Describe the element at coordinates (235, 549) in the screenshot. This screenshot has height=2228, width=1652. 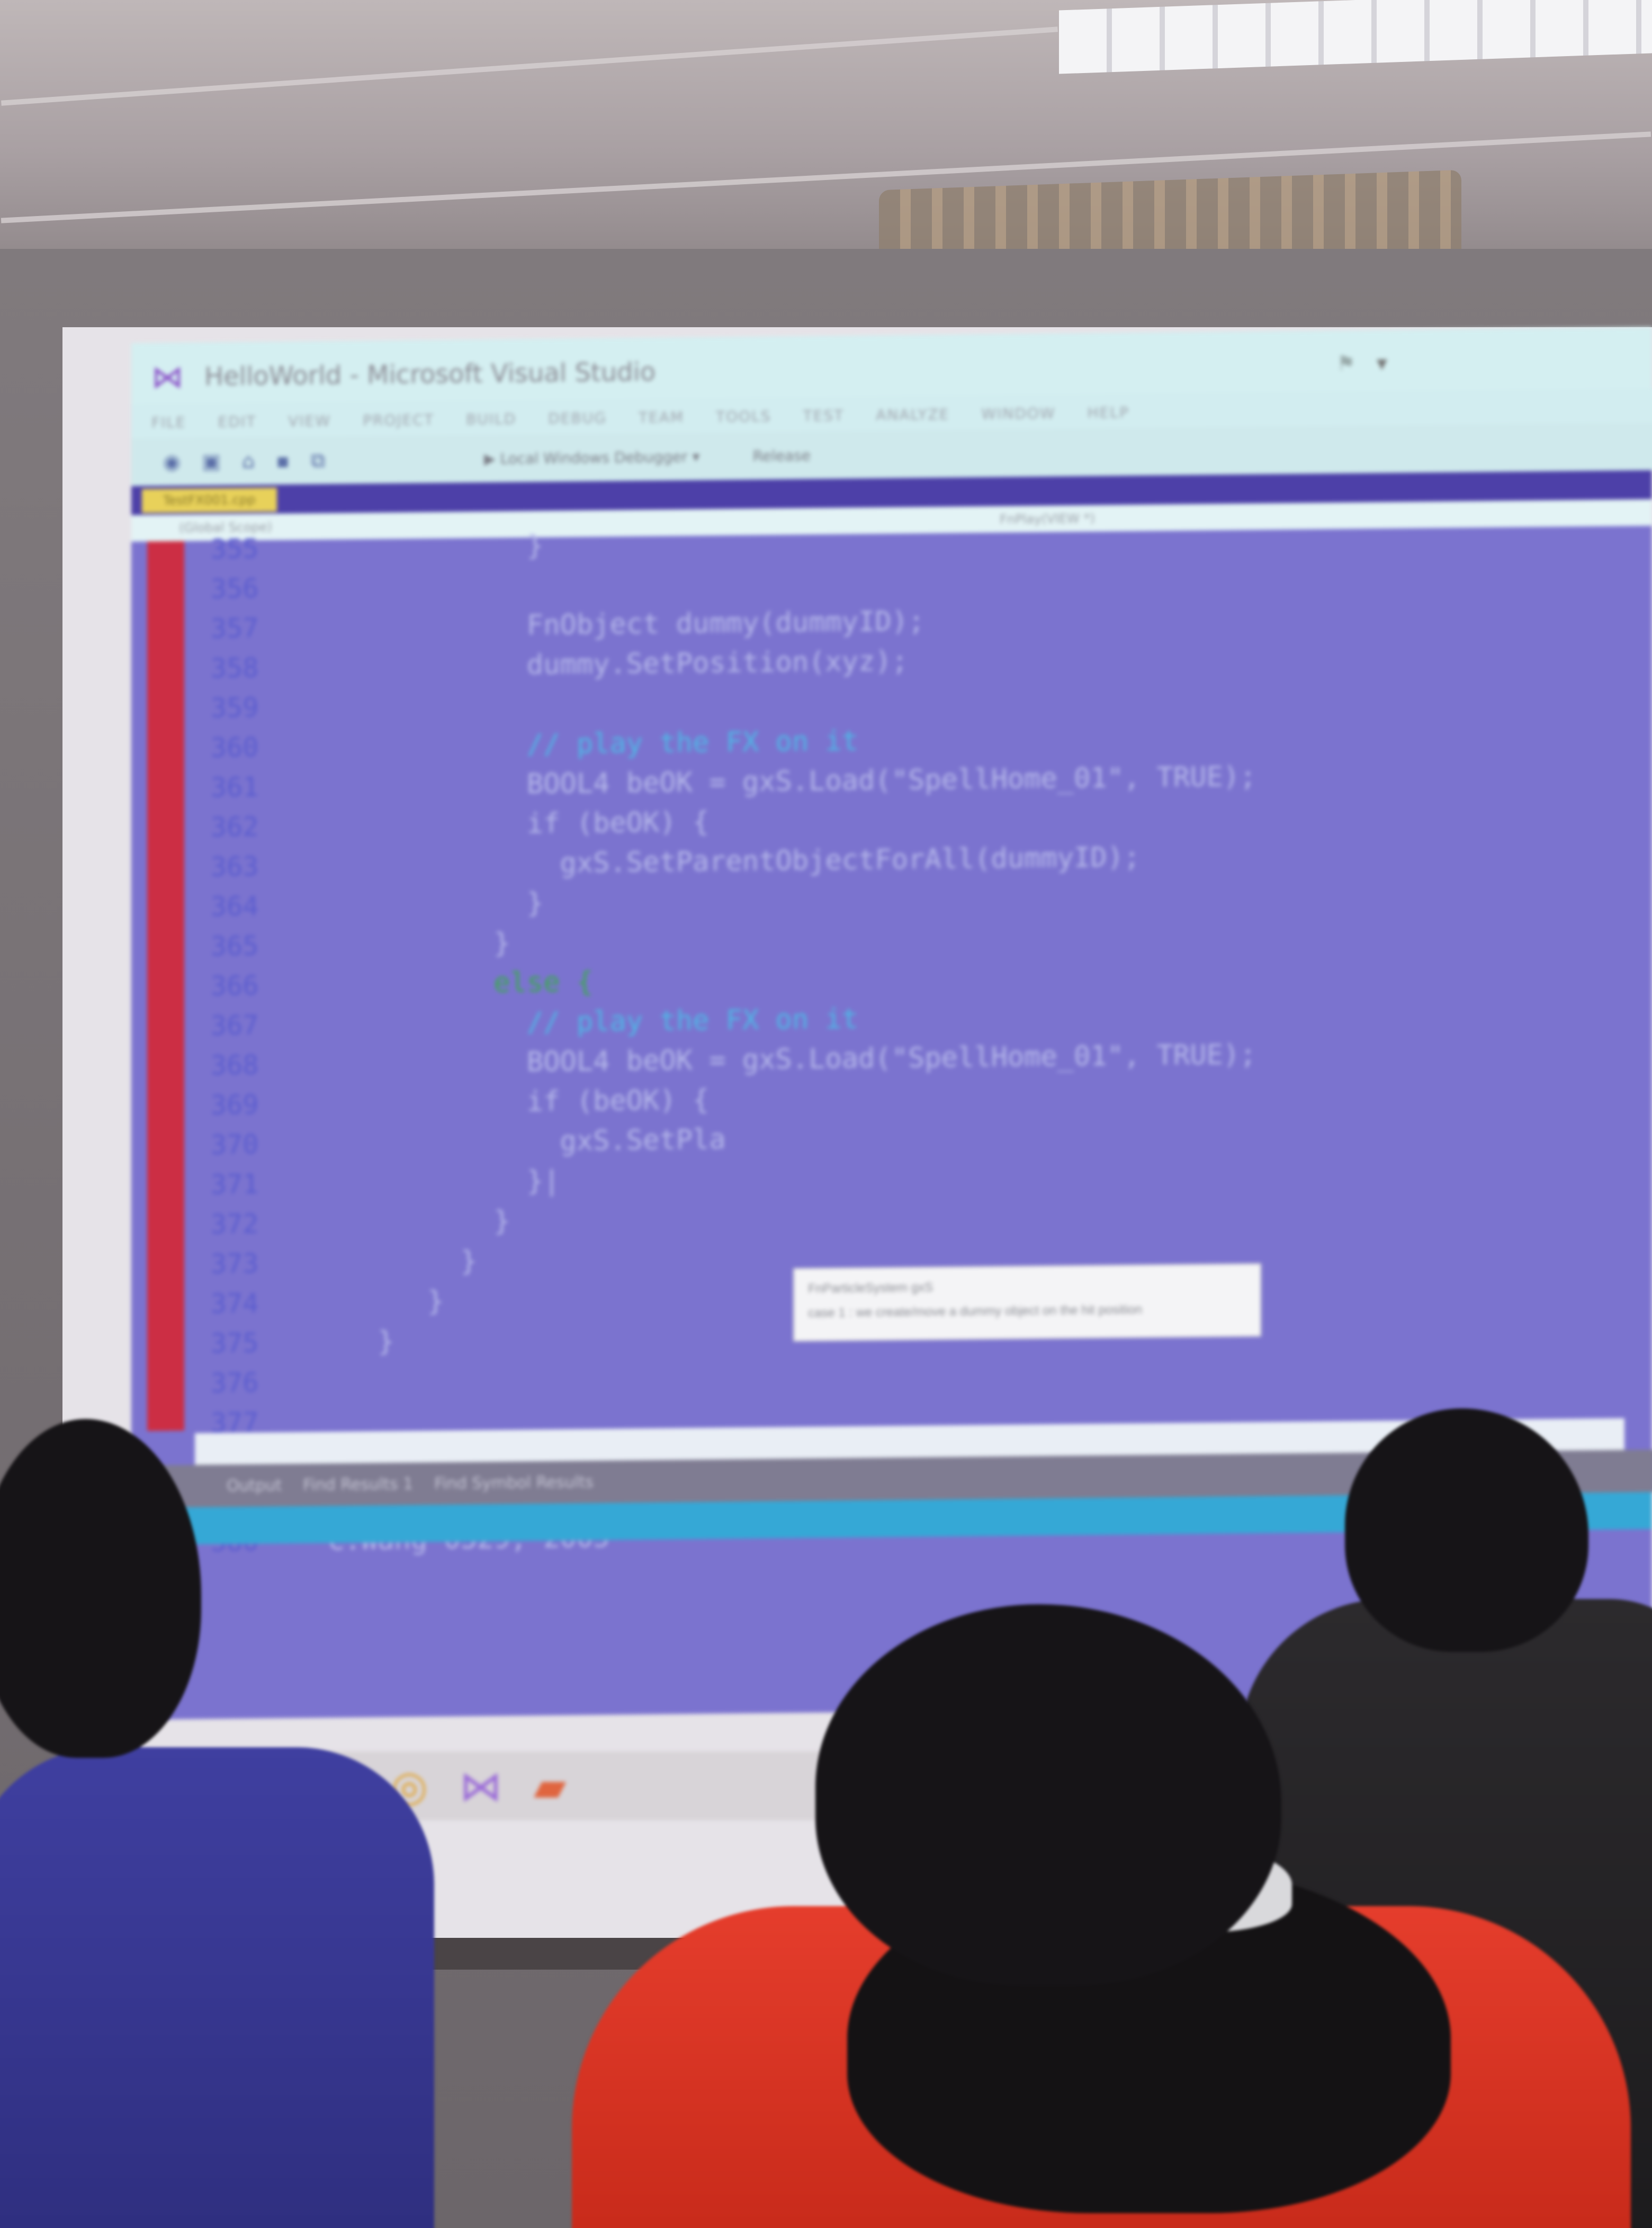
I see `line-number: 355` at that location.